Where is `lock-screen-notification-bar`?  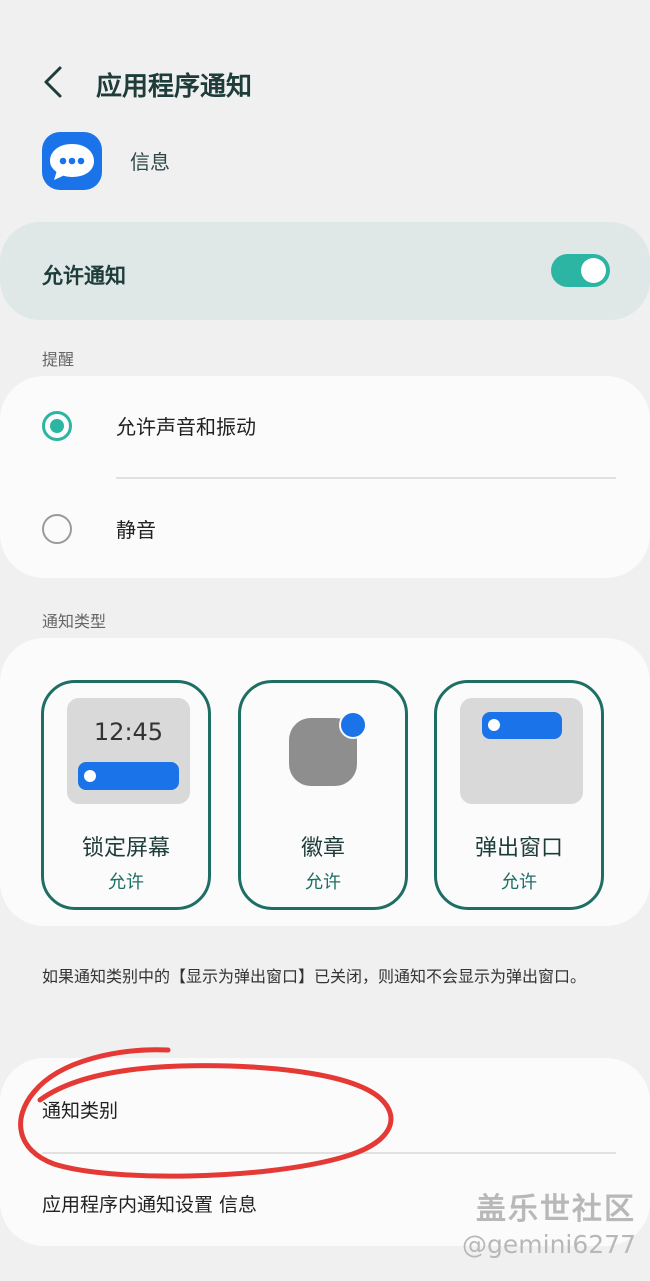 lock-screen-notification-bar is located at coordinates (128, 776).